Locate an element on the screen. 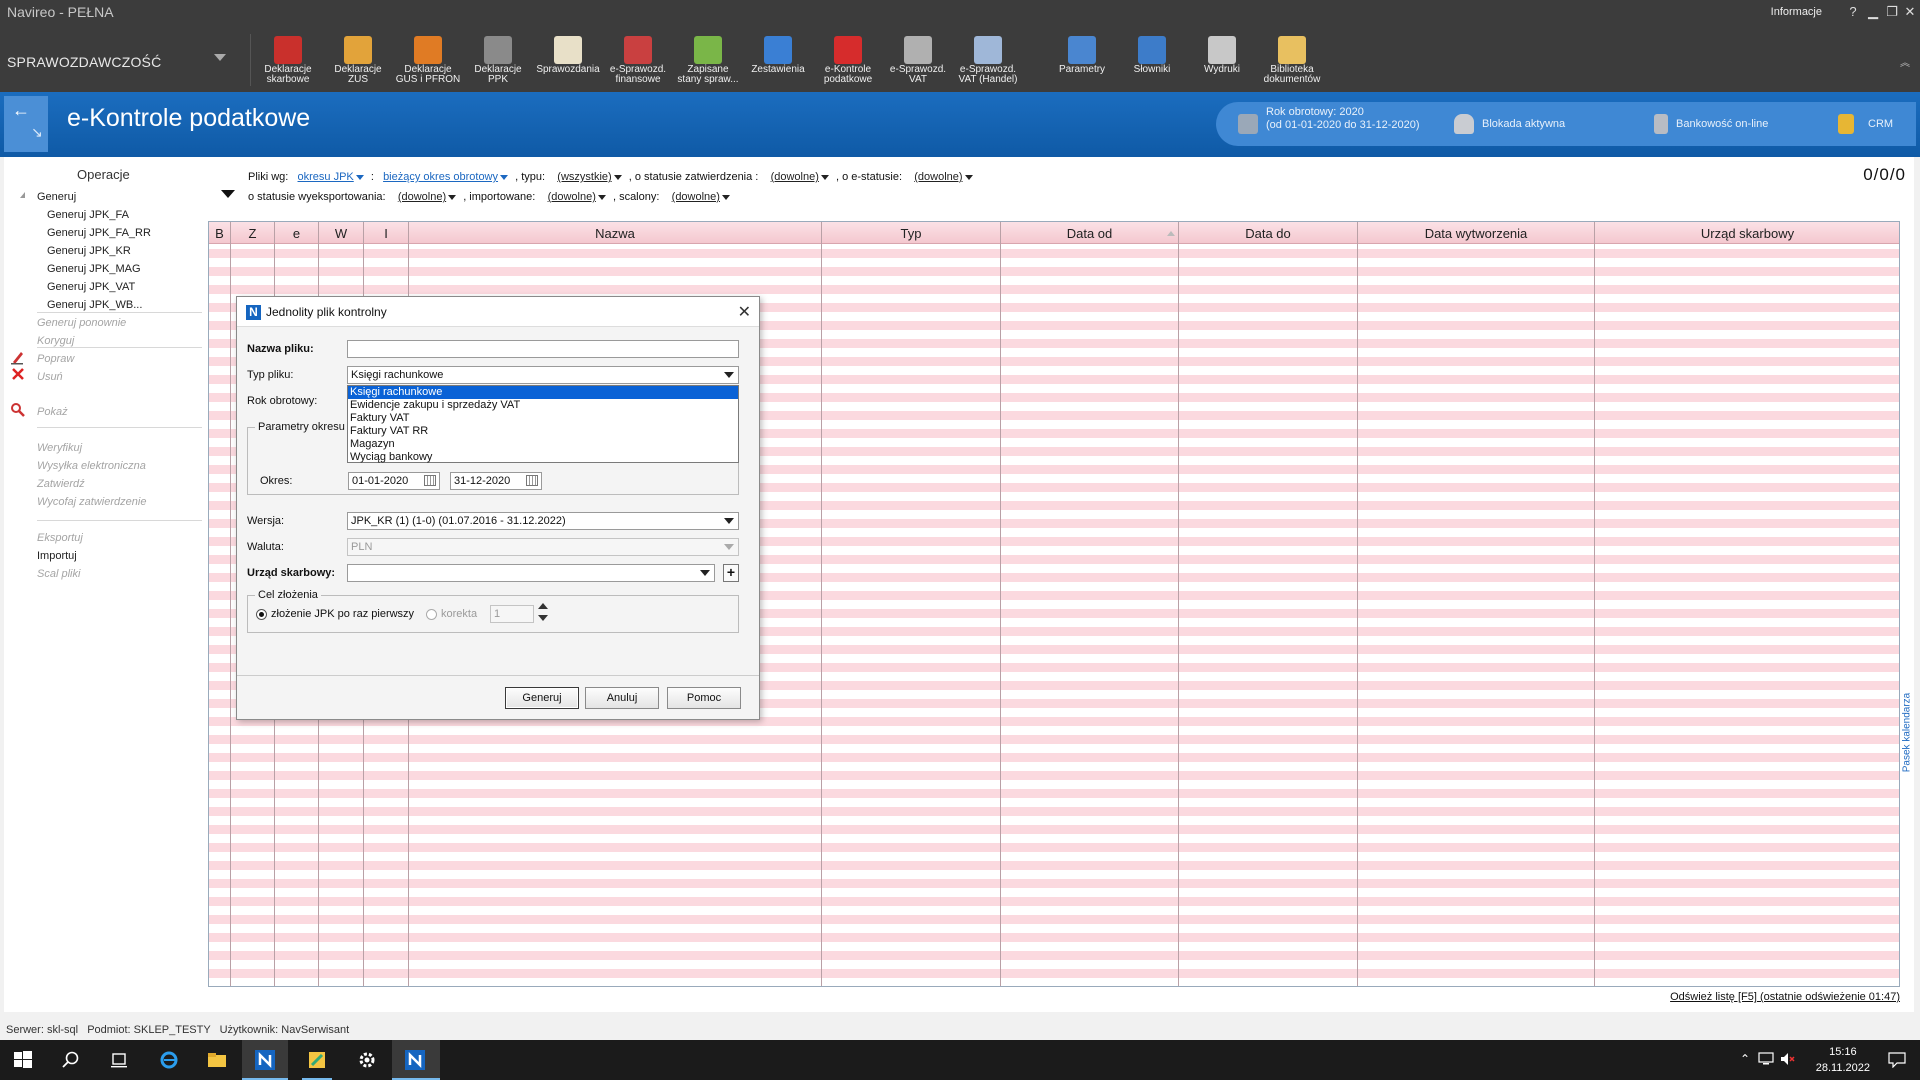 The image size is (1920, 1080). file-type-option: Magazyn is located at coordinates (543, 444).